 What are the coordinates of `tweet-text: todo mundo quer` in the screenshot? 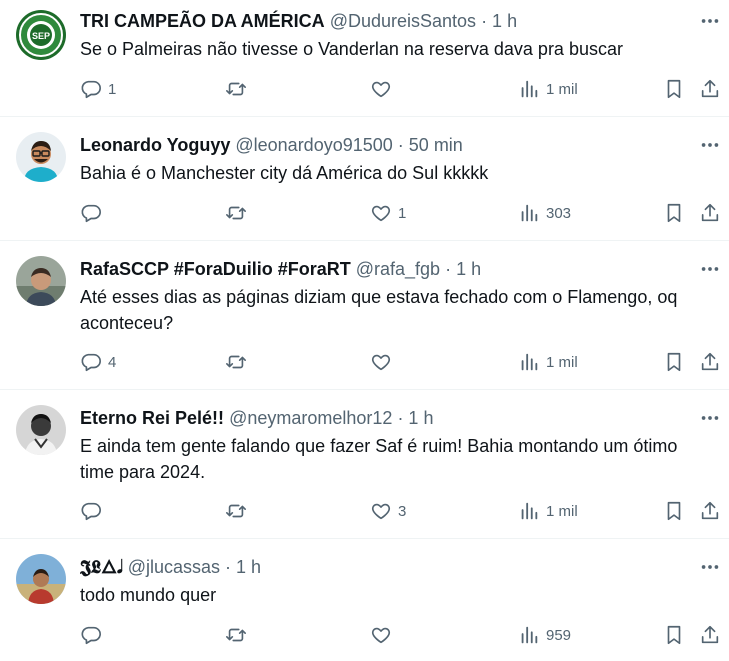 It's located at (148, 595).